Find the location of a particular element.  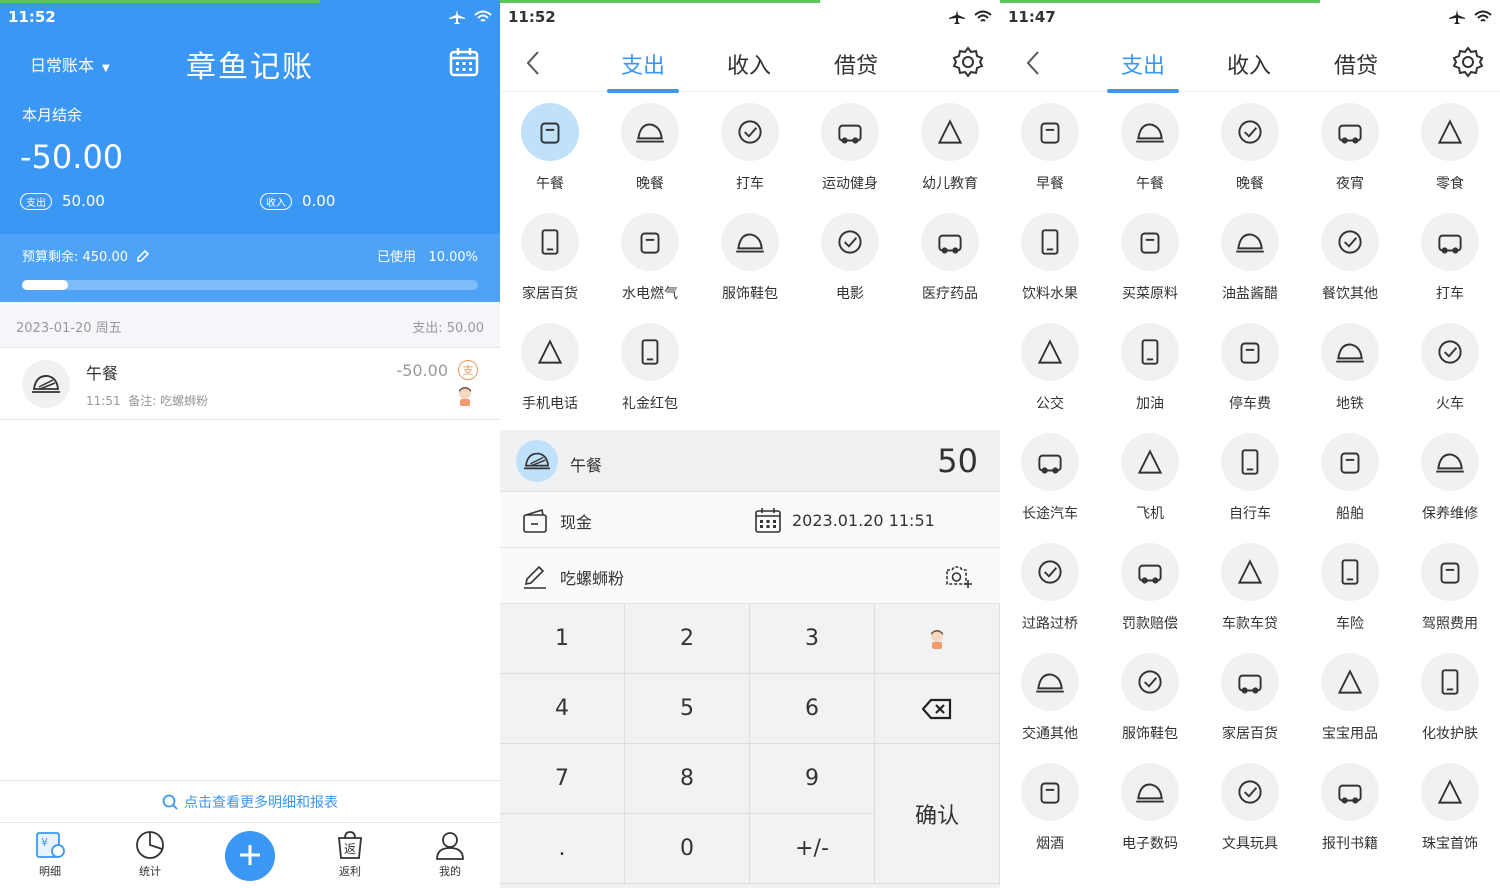

tab-rebate: 返 返利 is located at coordinates (350, 855).